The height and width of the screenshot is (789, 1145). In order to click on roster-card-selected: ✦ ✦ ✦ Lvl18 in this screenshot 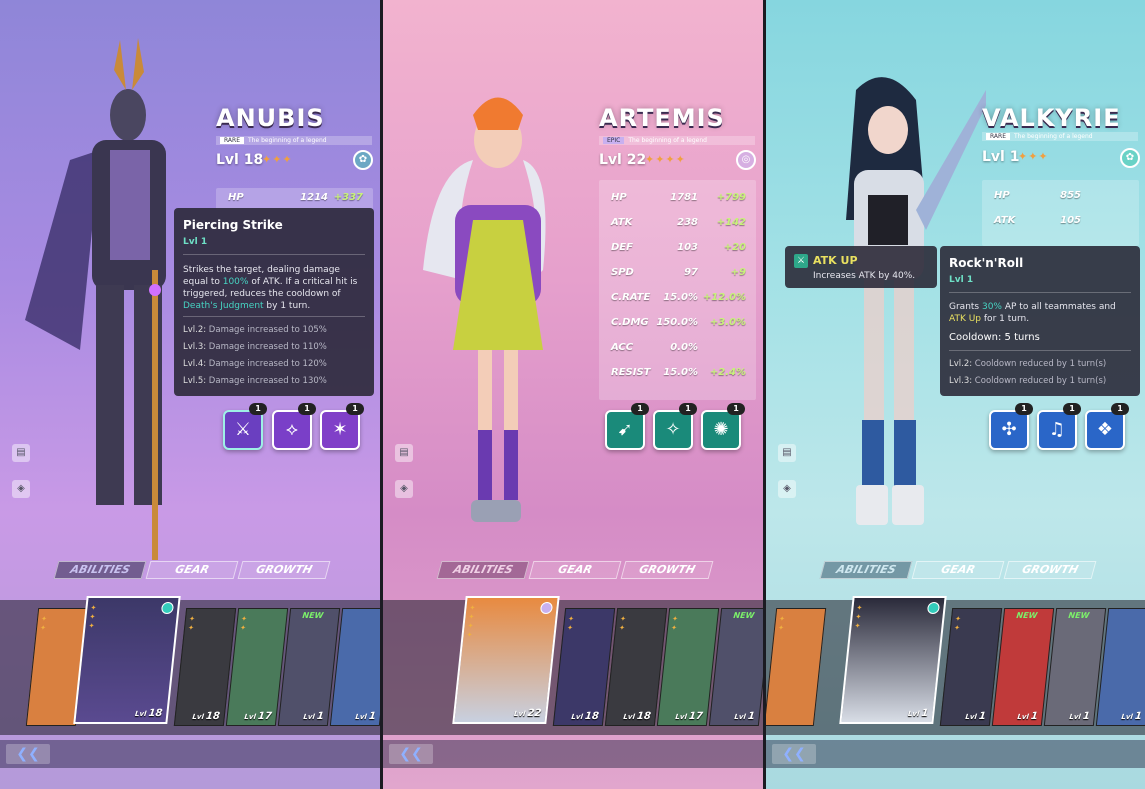, I will do `click(127, 660)`.